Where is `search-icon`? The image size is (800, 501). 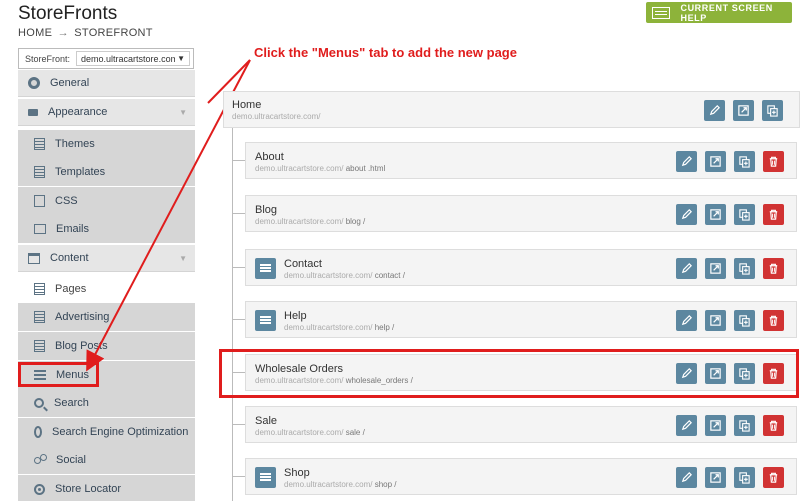 search-icon is located at coordinates (39, 403).